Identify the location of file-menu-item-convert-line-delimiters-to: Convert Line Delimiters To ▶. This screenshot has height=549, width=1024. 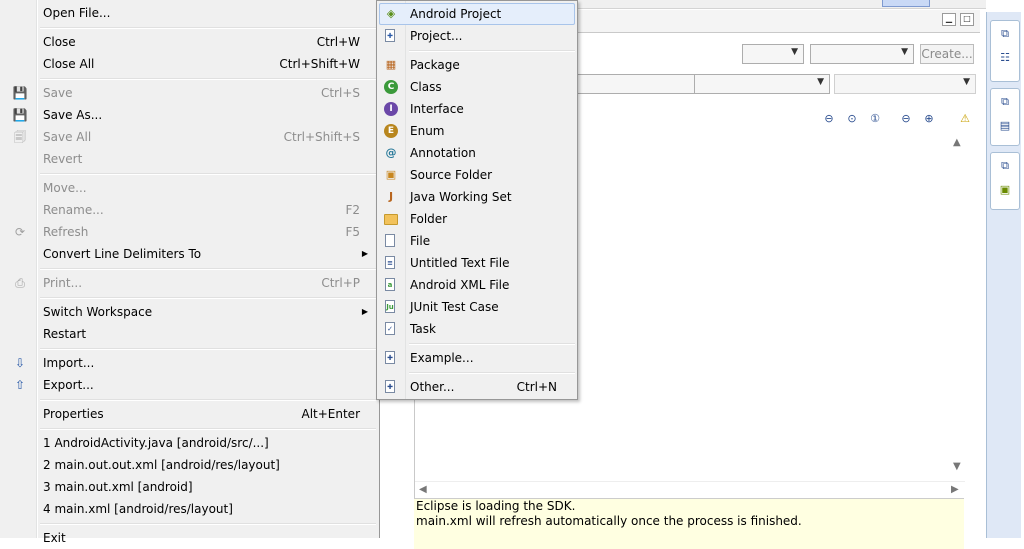
(208, 254).